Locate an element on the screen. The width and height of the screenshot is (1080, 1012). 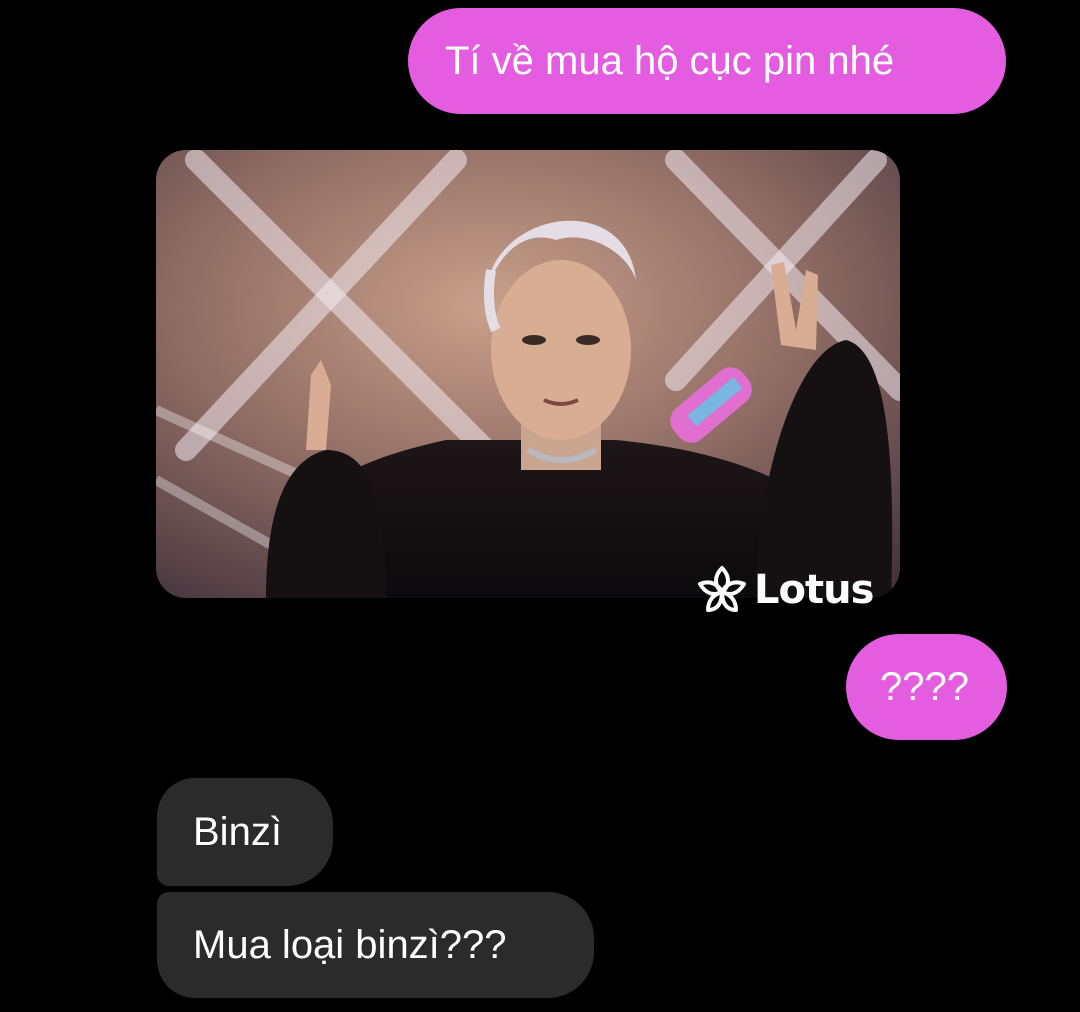
outgoing-message-bubble: ???? is located at coordinates (926, 687).